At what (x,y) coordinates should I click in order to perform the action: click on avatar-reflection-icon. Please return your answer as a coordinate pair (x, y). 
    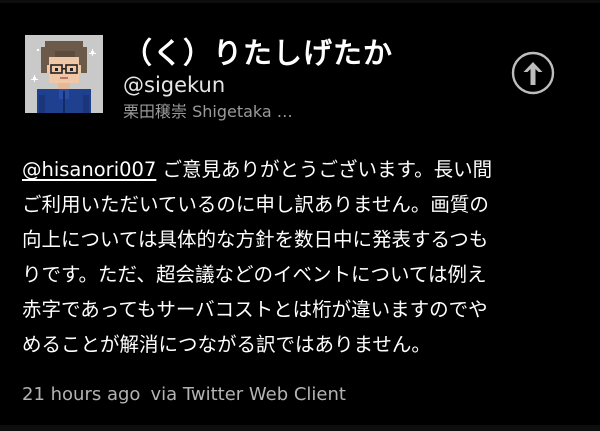
    Looking at the image, I should click on (64, 130).